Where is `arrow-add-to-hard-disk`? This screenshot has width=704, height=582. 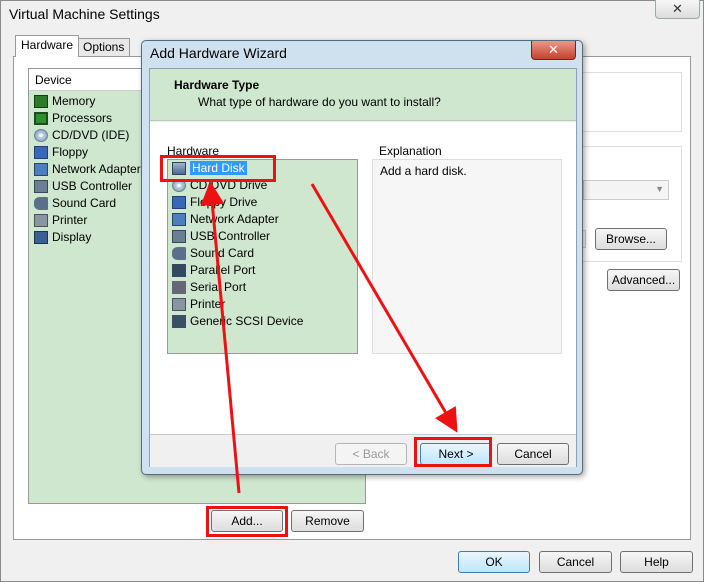
arrow-add-to-hard-disk is located at coordinates (220, 337).